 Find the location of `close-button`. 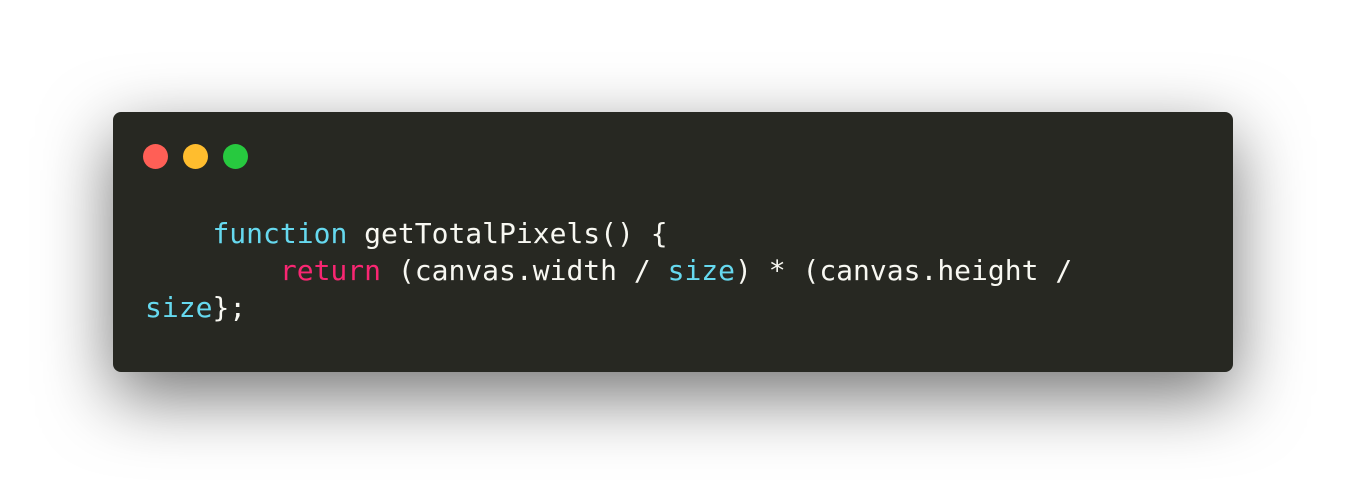

close-button is located at coordinates (155, 156).